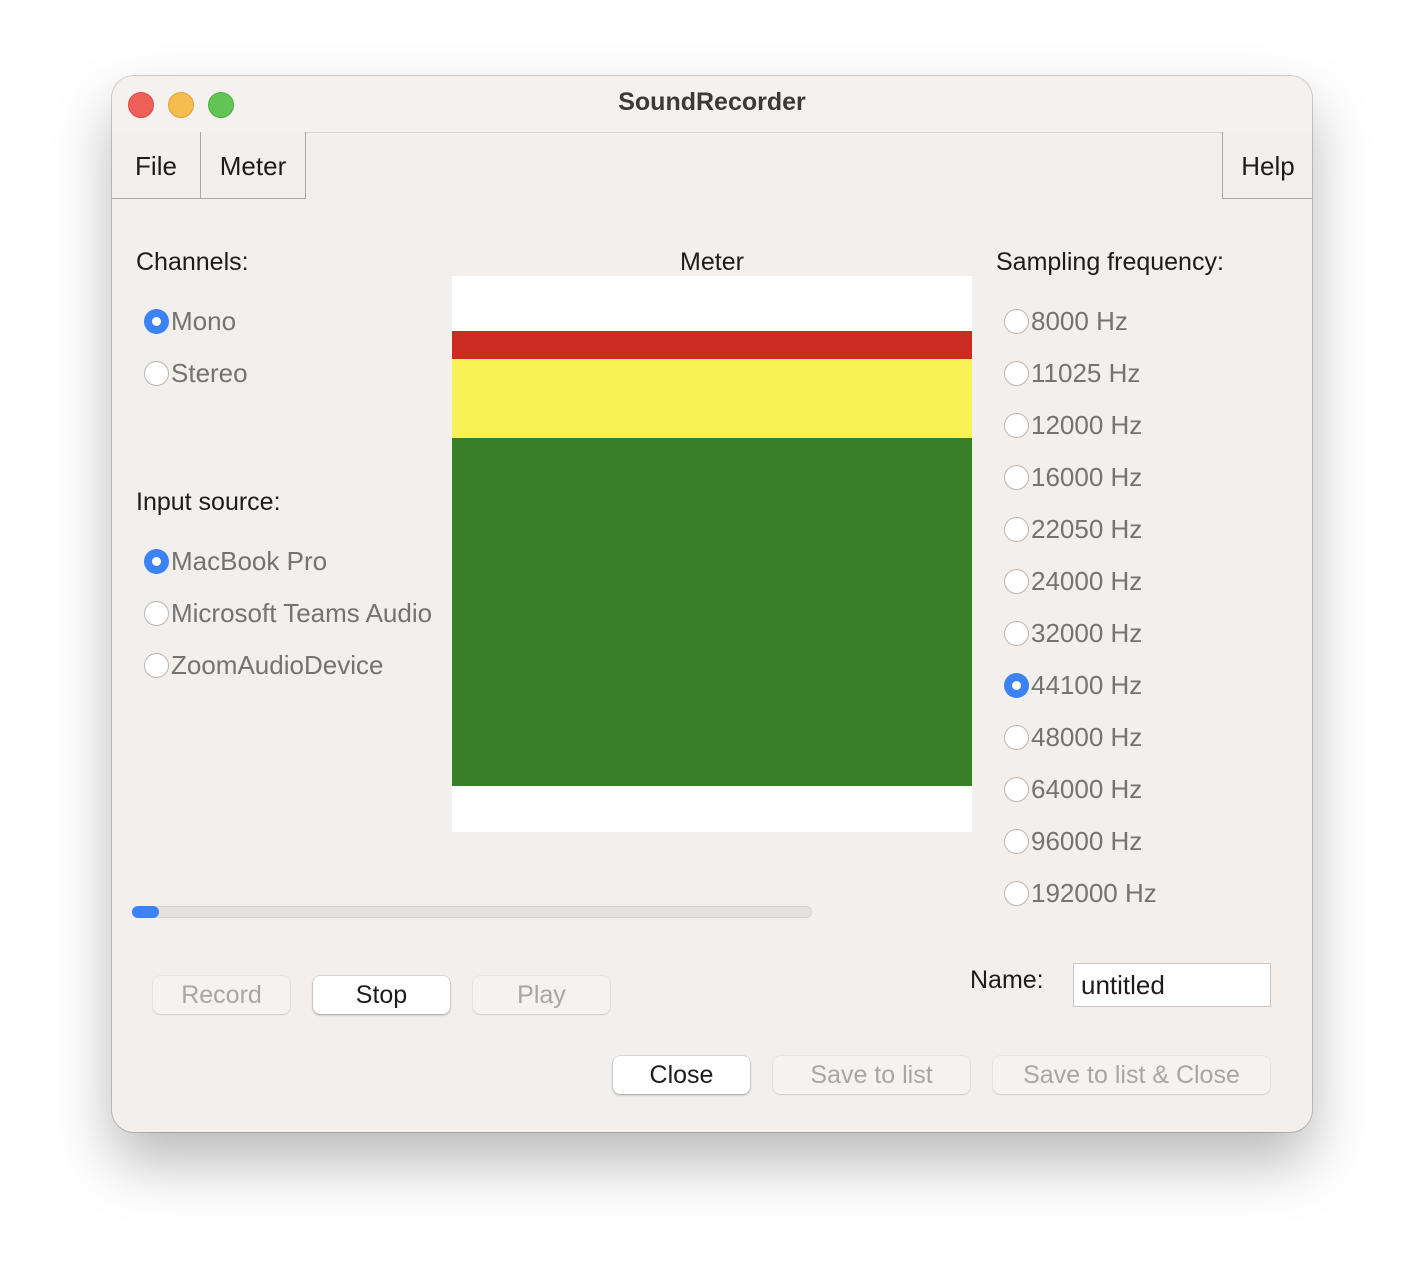  I want to click on window-title: SoundRecorder, so click(712, 102).